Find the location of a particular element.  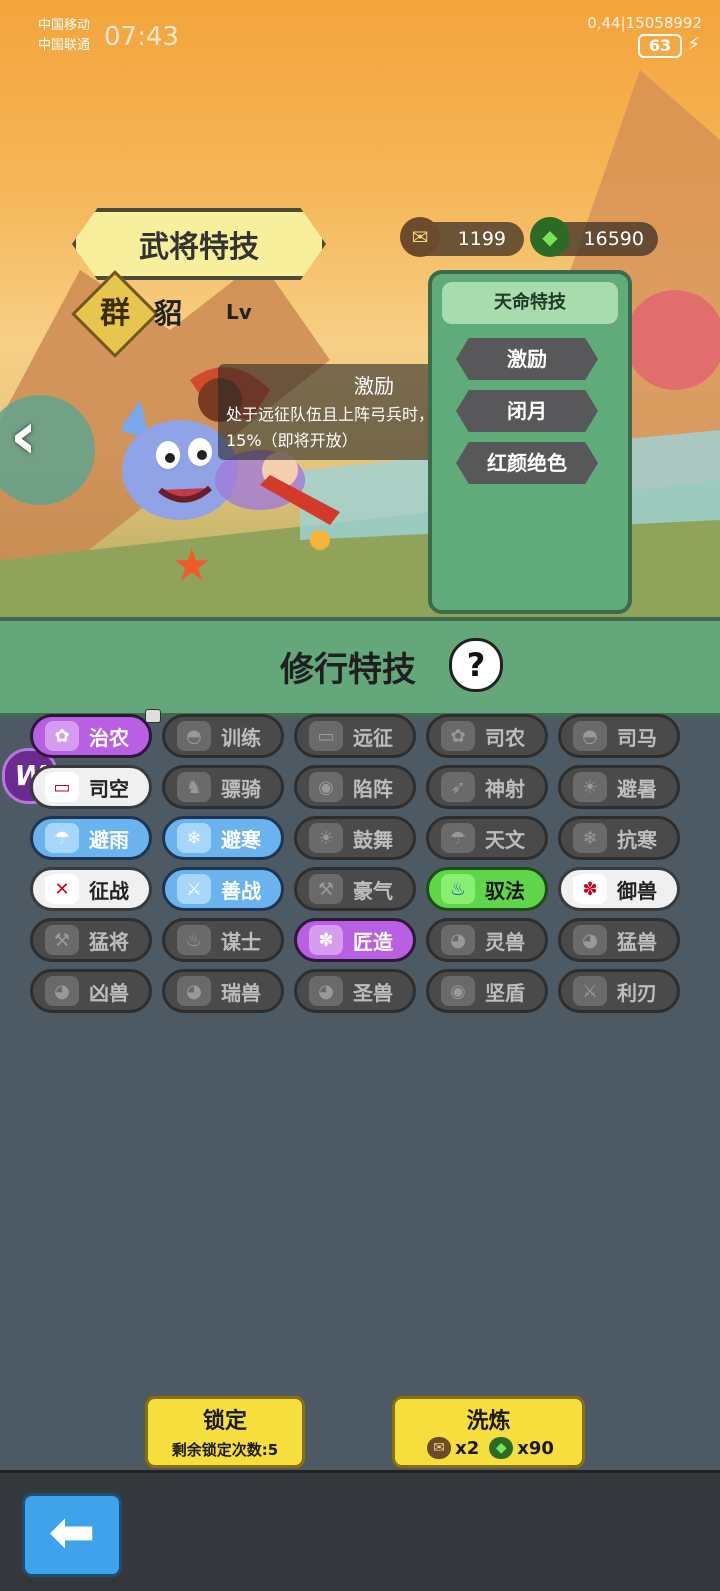

skill-label: 司农 is located at coordinates (505, 737).